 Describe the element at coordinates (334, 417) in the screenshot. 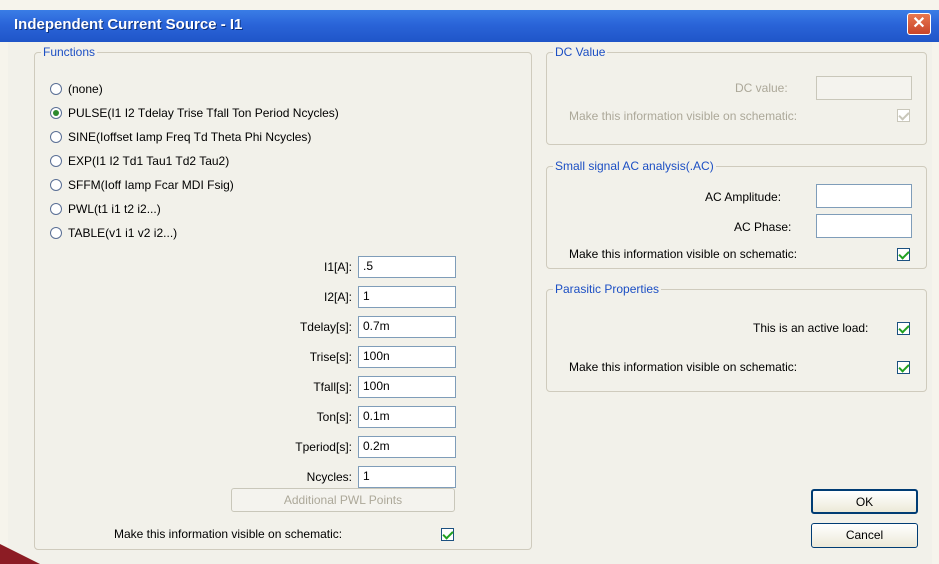

I see `param-label: Ton[s]:` at that location.